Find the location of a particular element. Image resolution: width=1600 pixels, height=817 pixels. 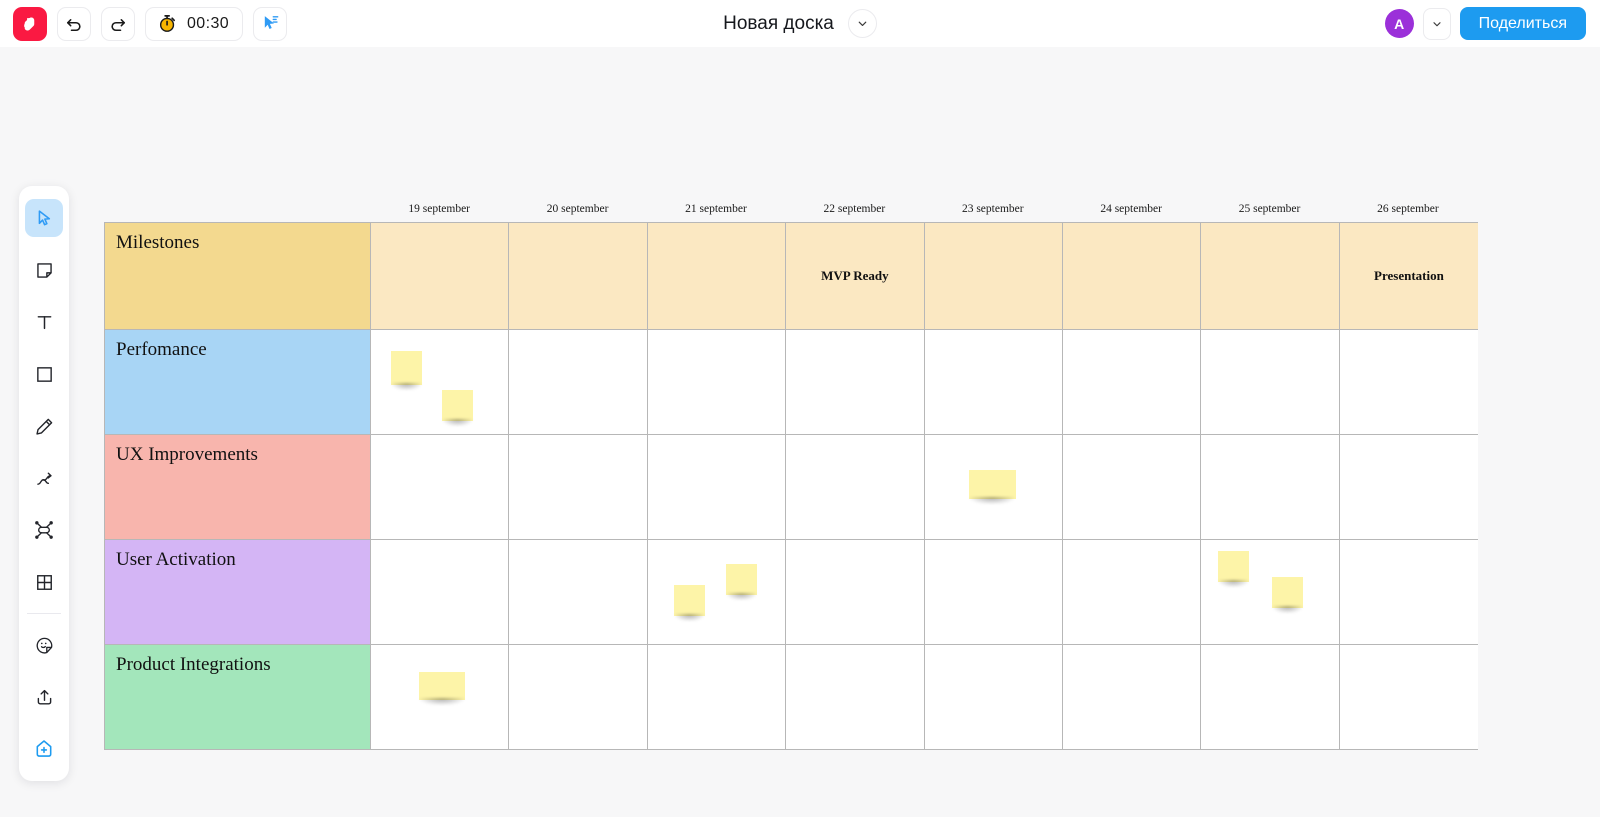

undo-button is located at coordinates (74, 23).